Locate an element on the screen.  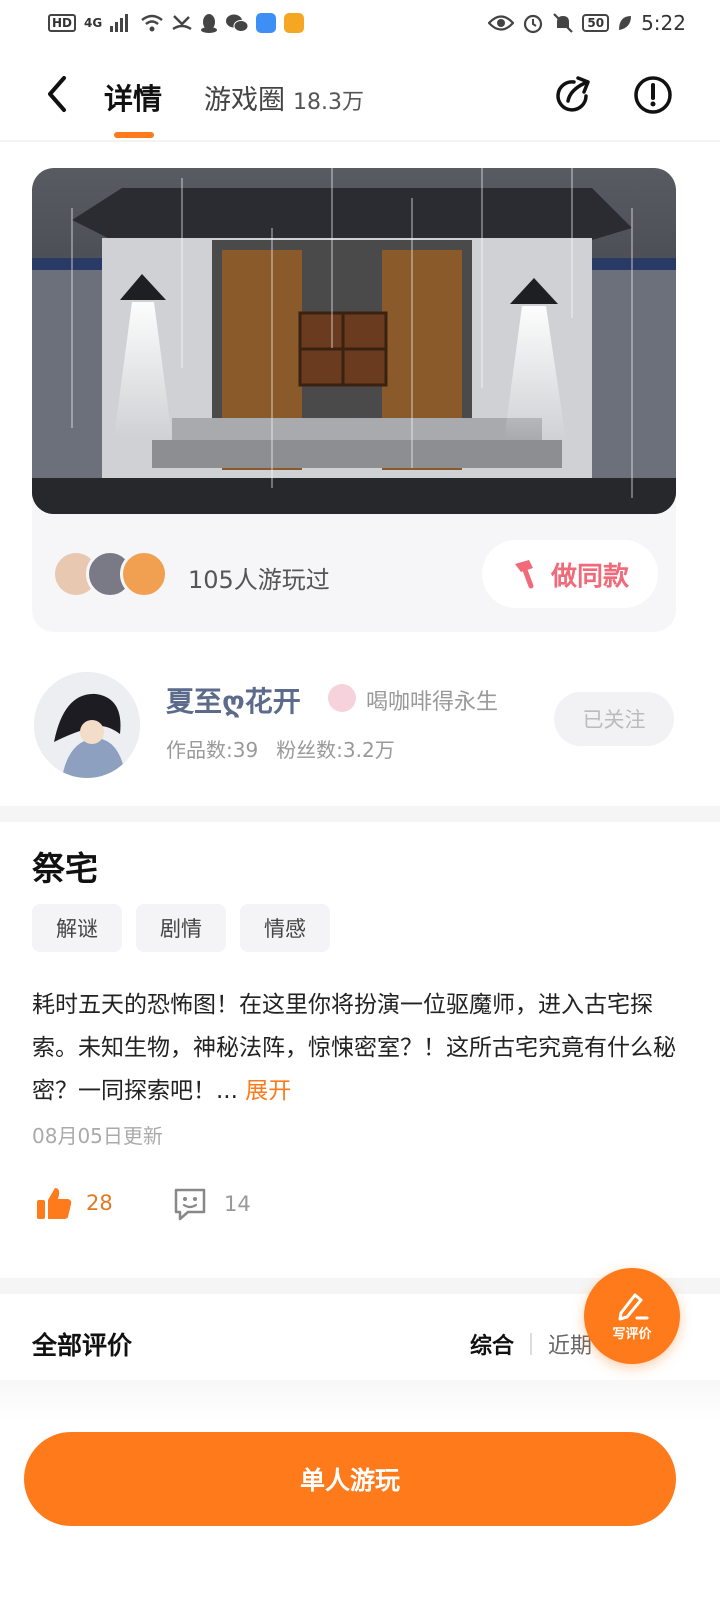
qq-icon is located at coordinates (209, 23).